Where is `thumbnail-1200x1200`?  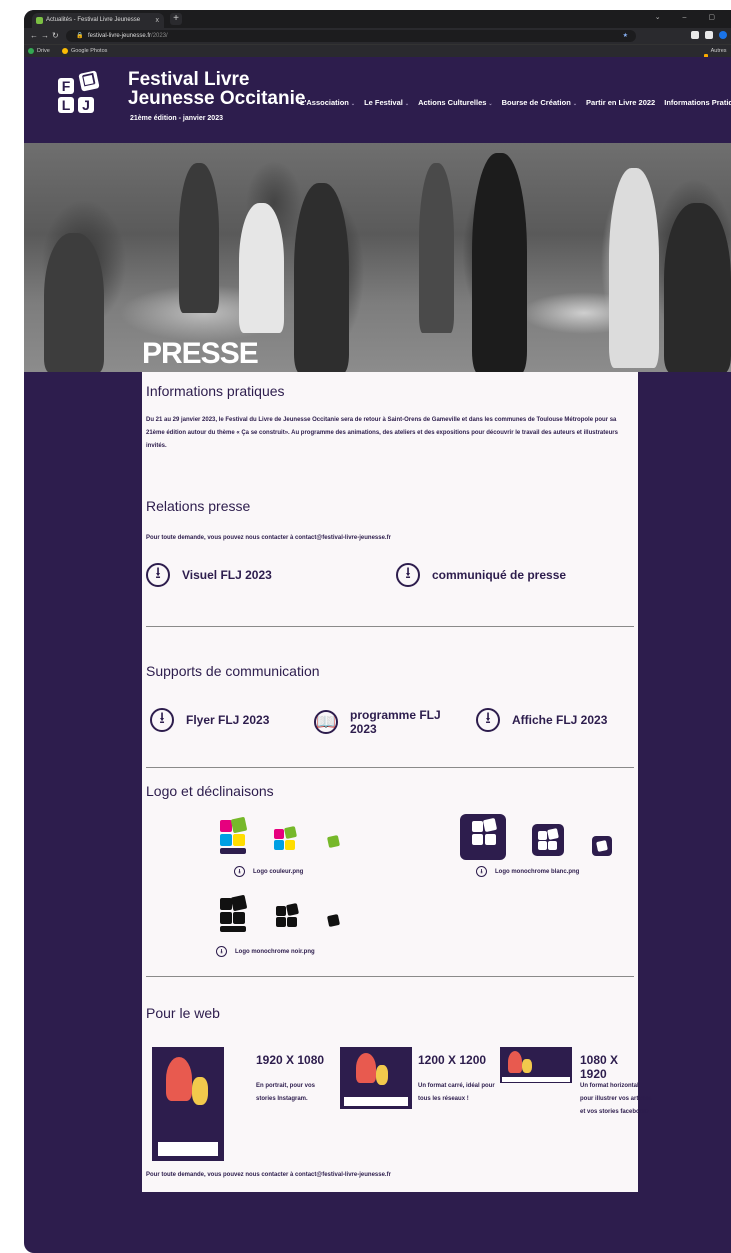
thumbnail-1200x1200 is located at coordinates (376, 1078).